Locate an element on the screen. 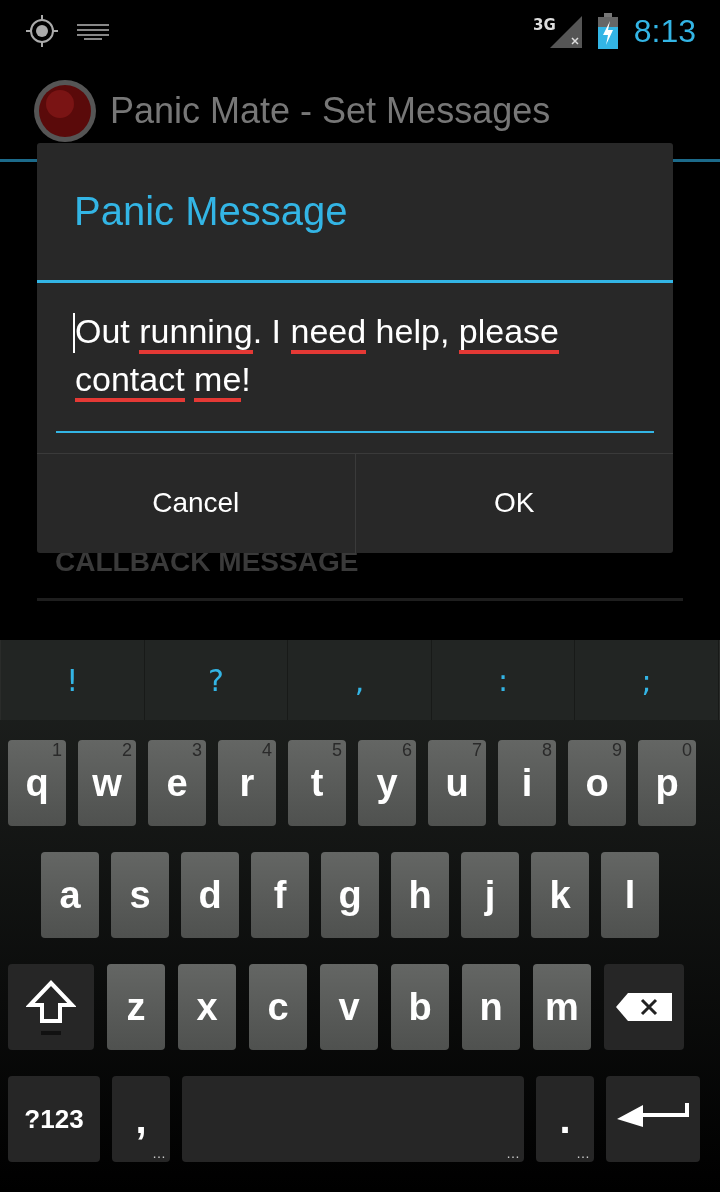  app-title: Panic Mate - Set Messages is located at coordinates (330, 110).